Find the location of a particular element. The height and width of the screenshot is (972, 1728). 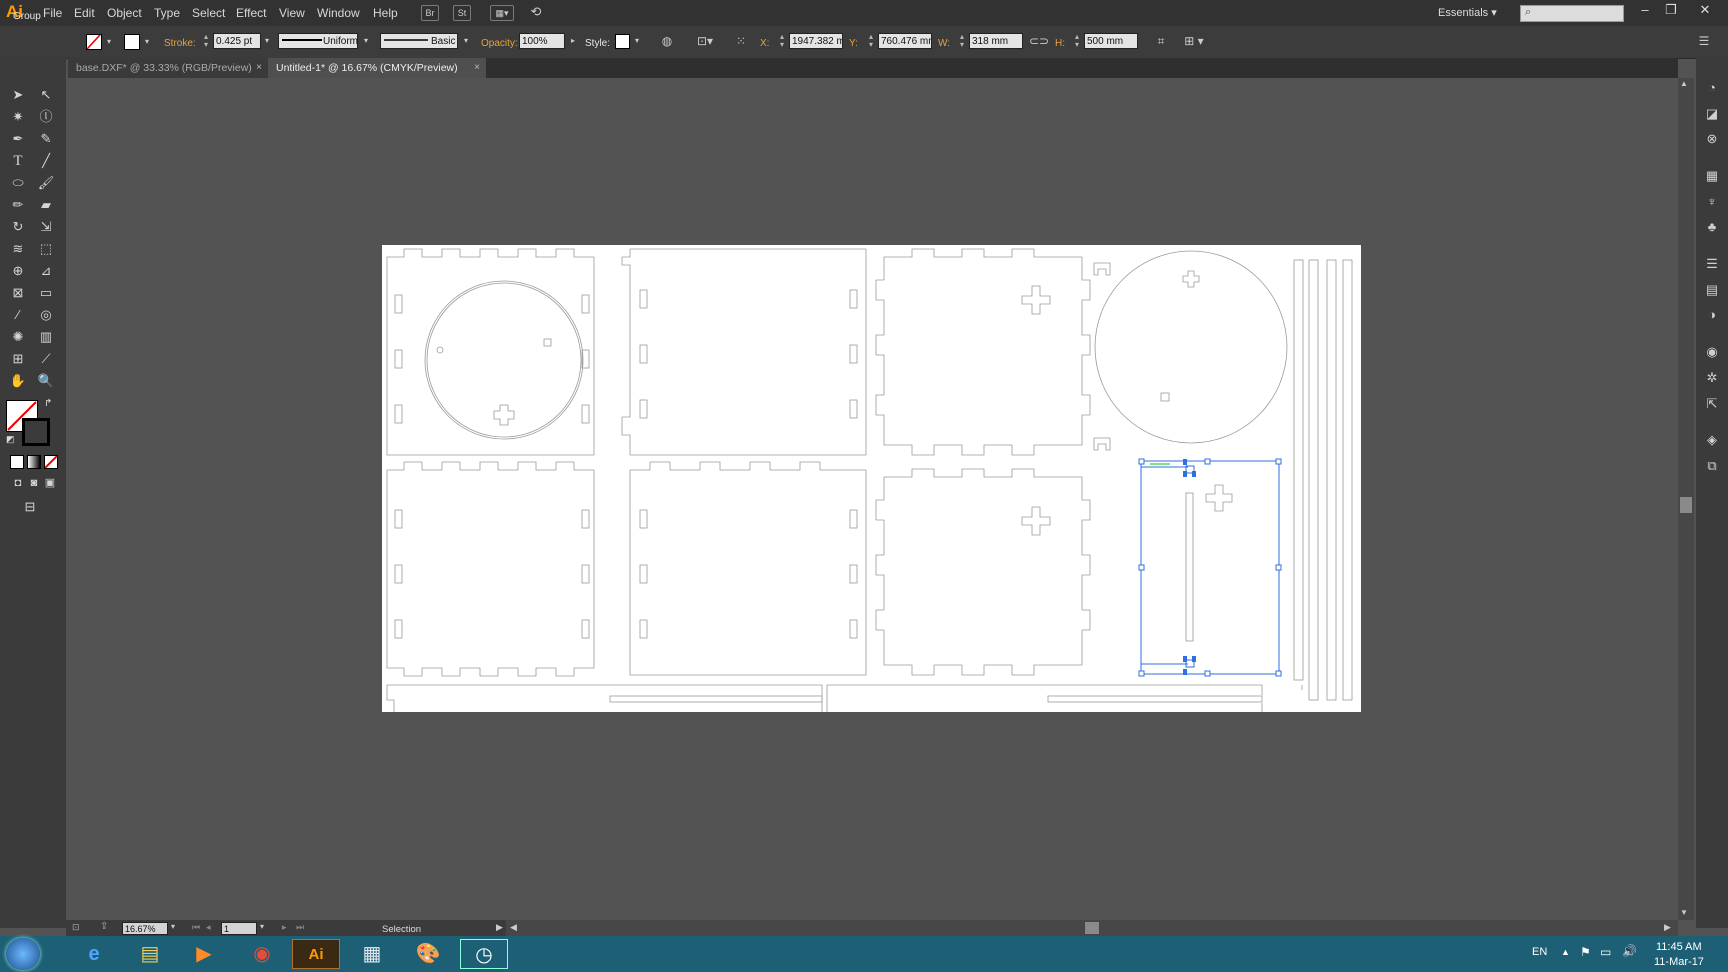

zoom-dropdown-icon: ▾ is located at coordinates (173, 926).